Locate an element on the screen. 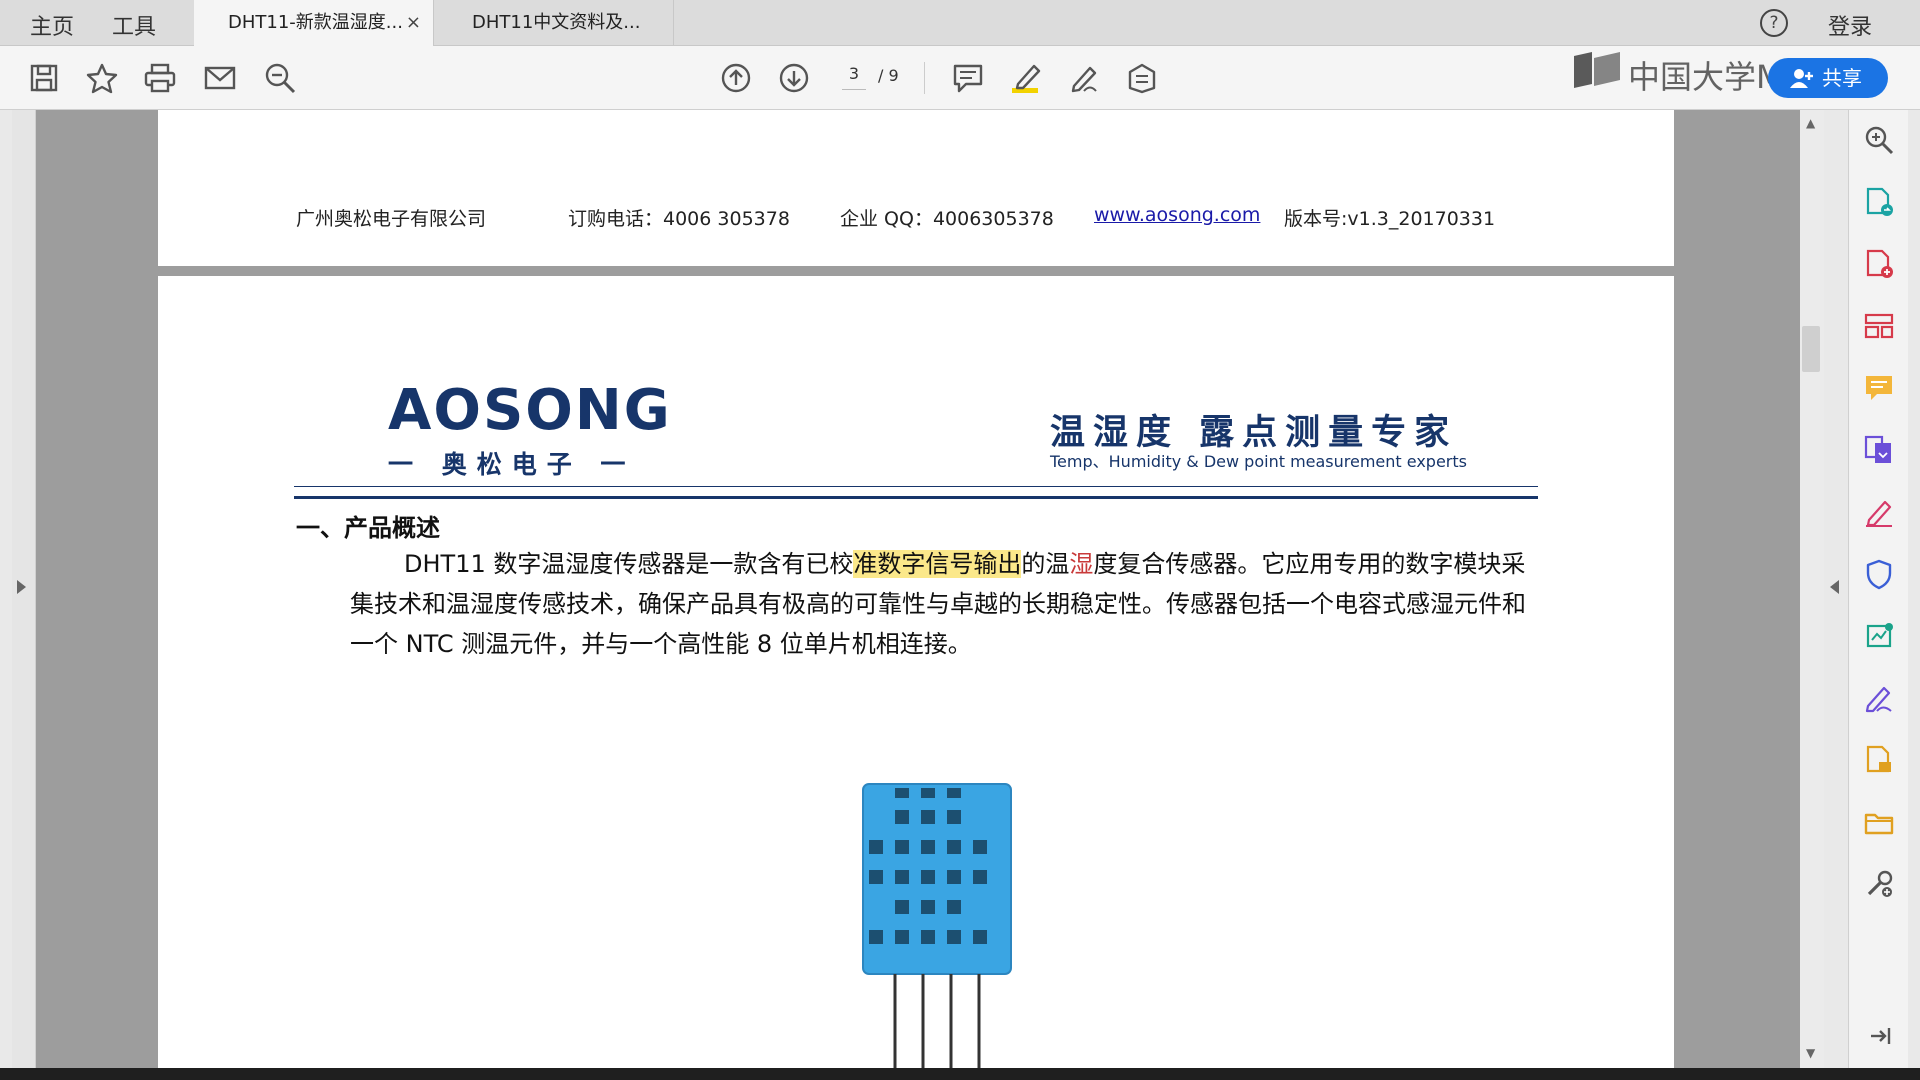  expand-left-pane-icon is located at coordinates (21, 587).